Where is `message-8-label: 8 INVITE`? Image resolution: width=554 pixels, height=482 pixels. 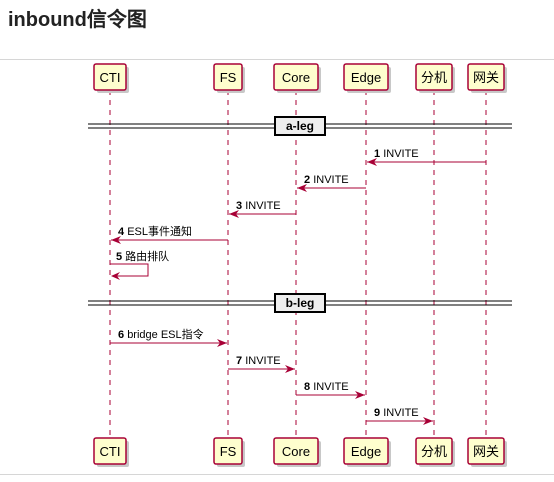
message-8-label: 8 INVITE is located at coordinates (326, 387).